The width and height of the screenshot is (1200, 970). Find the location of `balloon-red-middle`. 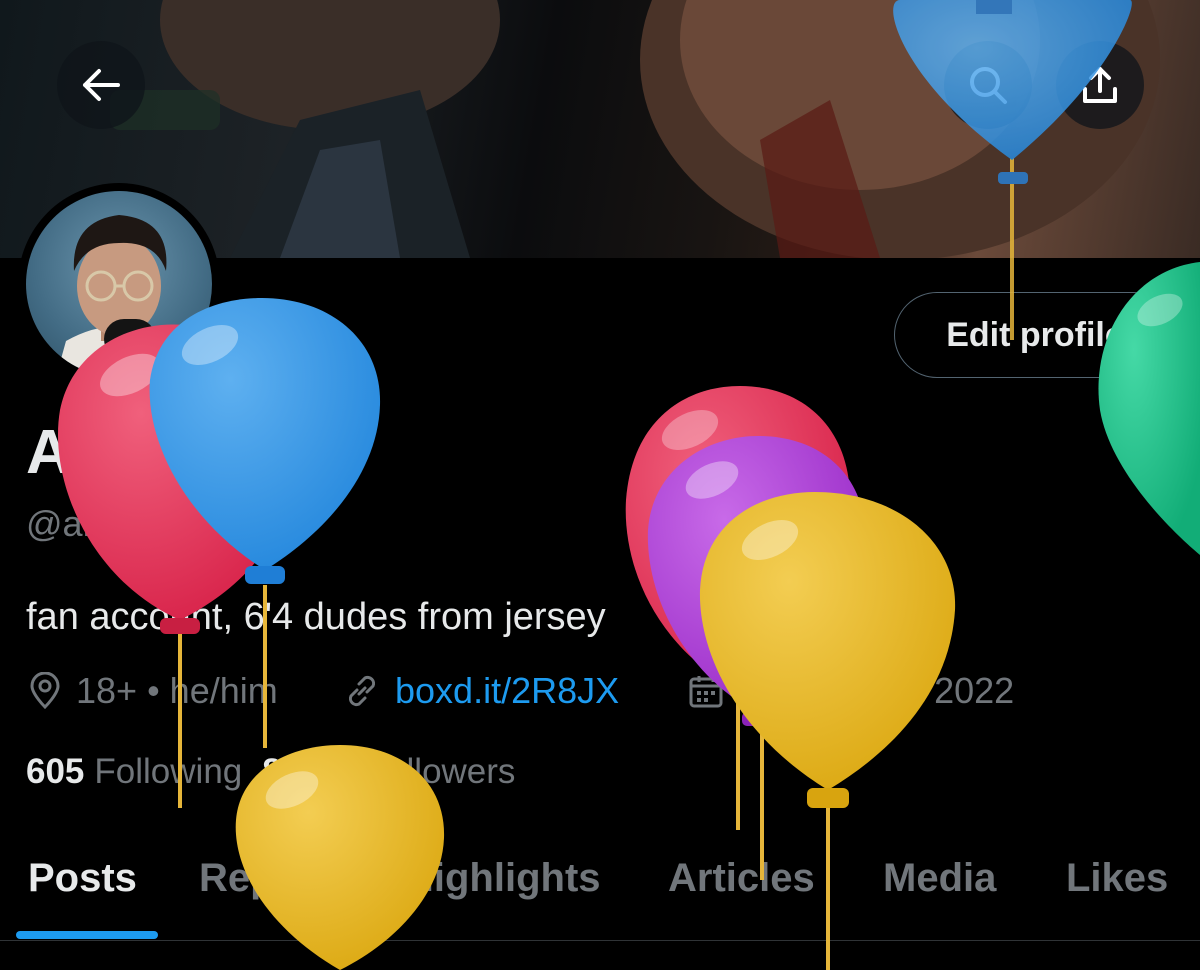

balloon-red-middle is located at coordinates (738, 608).